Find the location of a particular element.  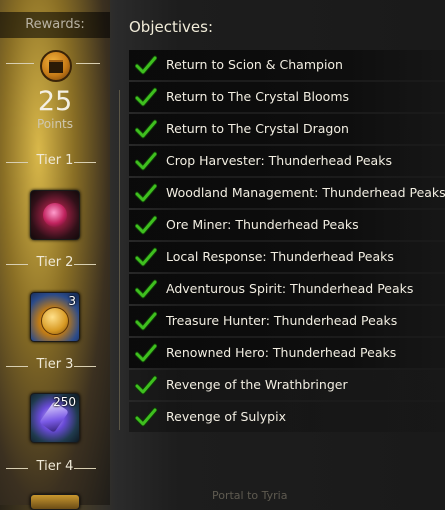

treasure-chest-icon is located at coordinates (56, 66).